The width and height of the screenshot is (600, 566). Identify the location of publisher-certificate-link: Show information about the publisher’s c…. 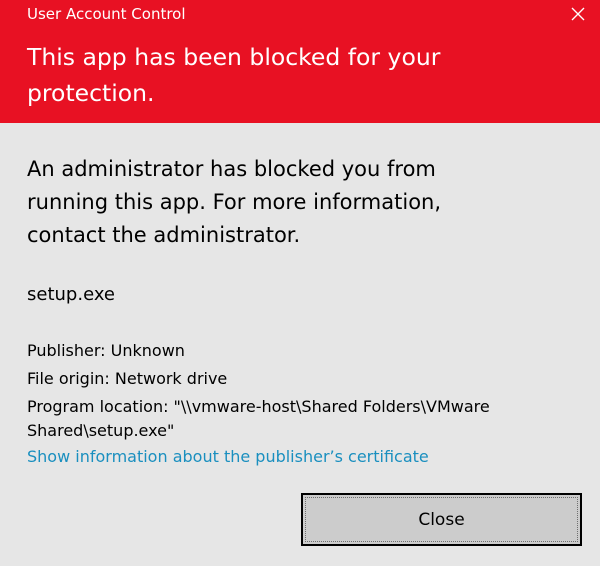
(228, 457).